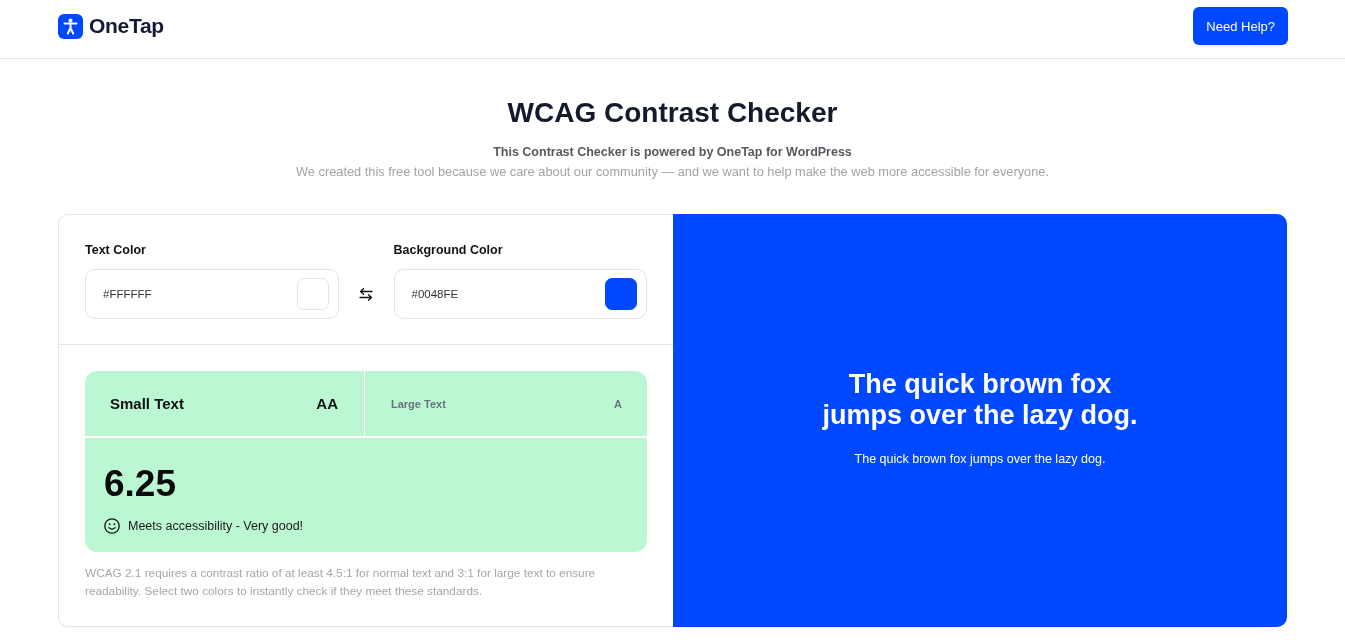 This screenshot has height=640, width=1345. Describe the element at coordinates (216, 526) in the screenshot. I see `verdict-text: Meets accessibility - Very good!` at that location.